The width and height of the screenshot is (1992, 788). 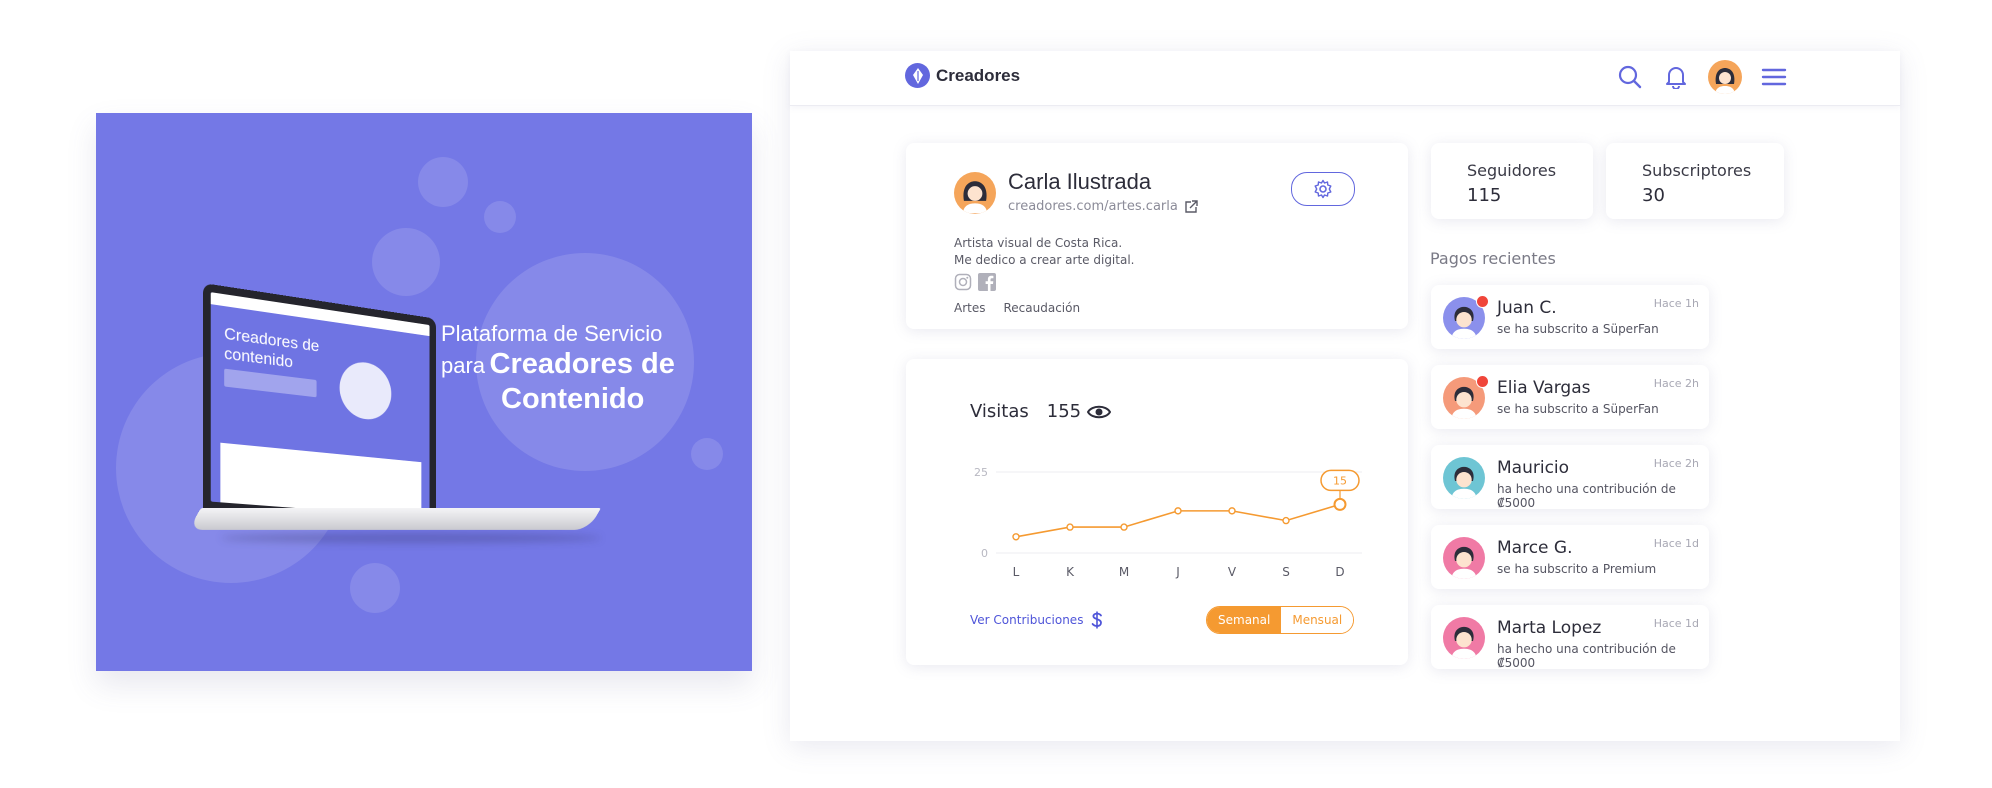 I want to click on recent-payments-title: Pagos recientes, so click(x=1493, y=258).